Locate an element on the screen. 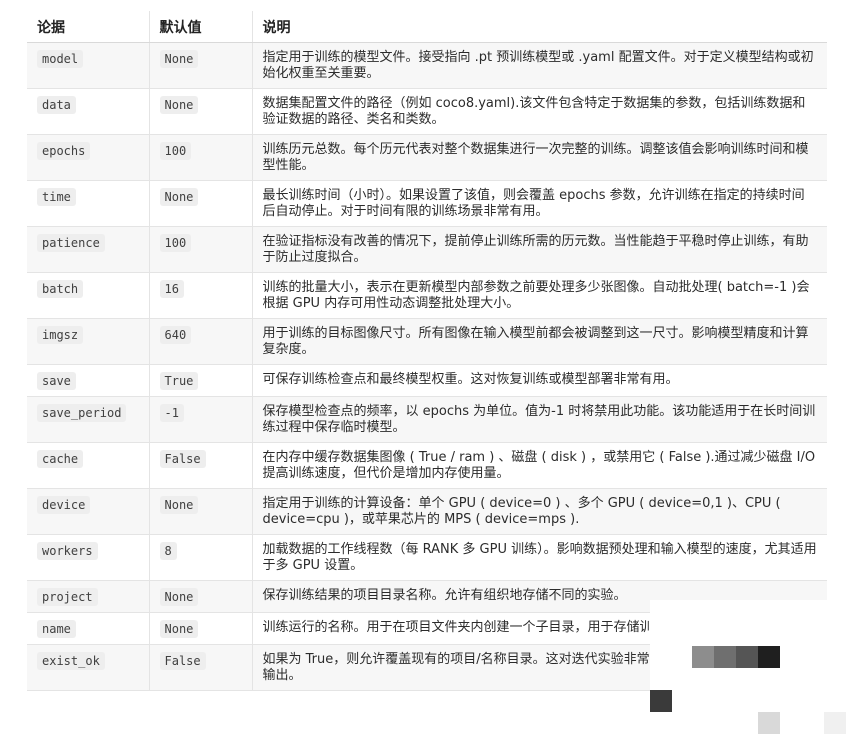  default-value: -1 is located at coordinates (171, 413).